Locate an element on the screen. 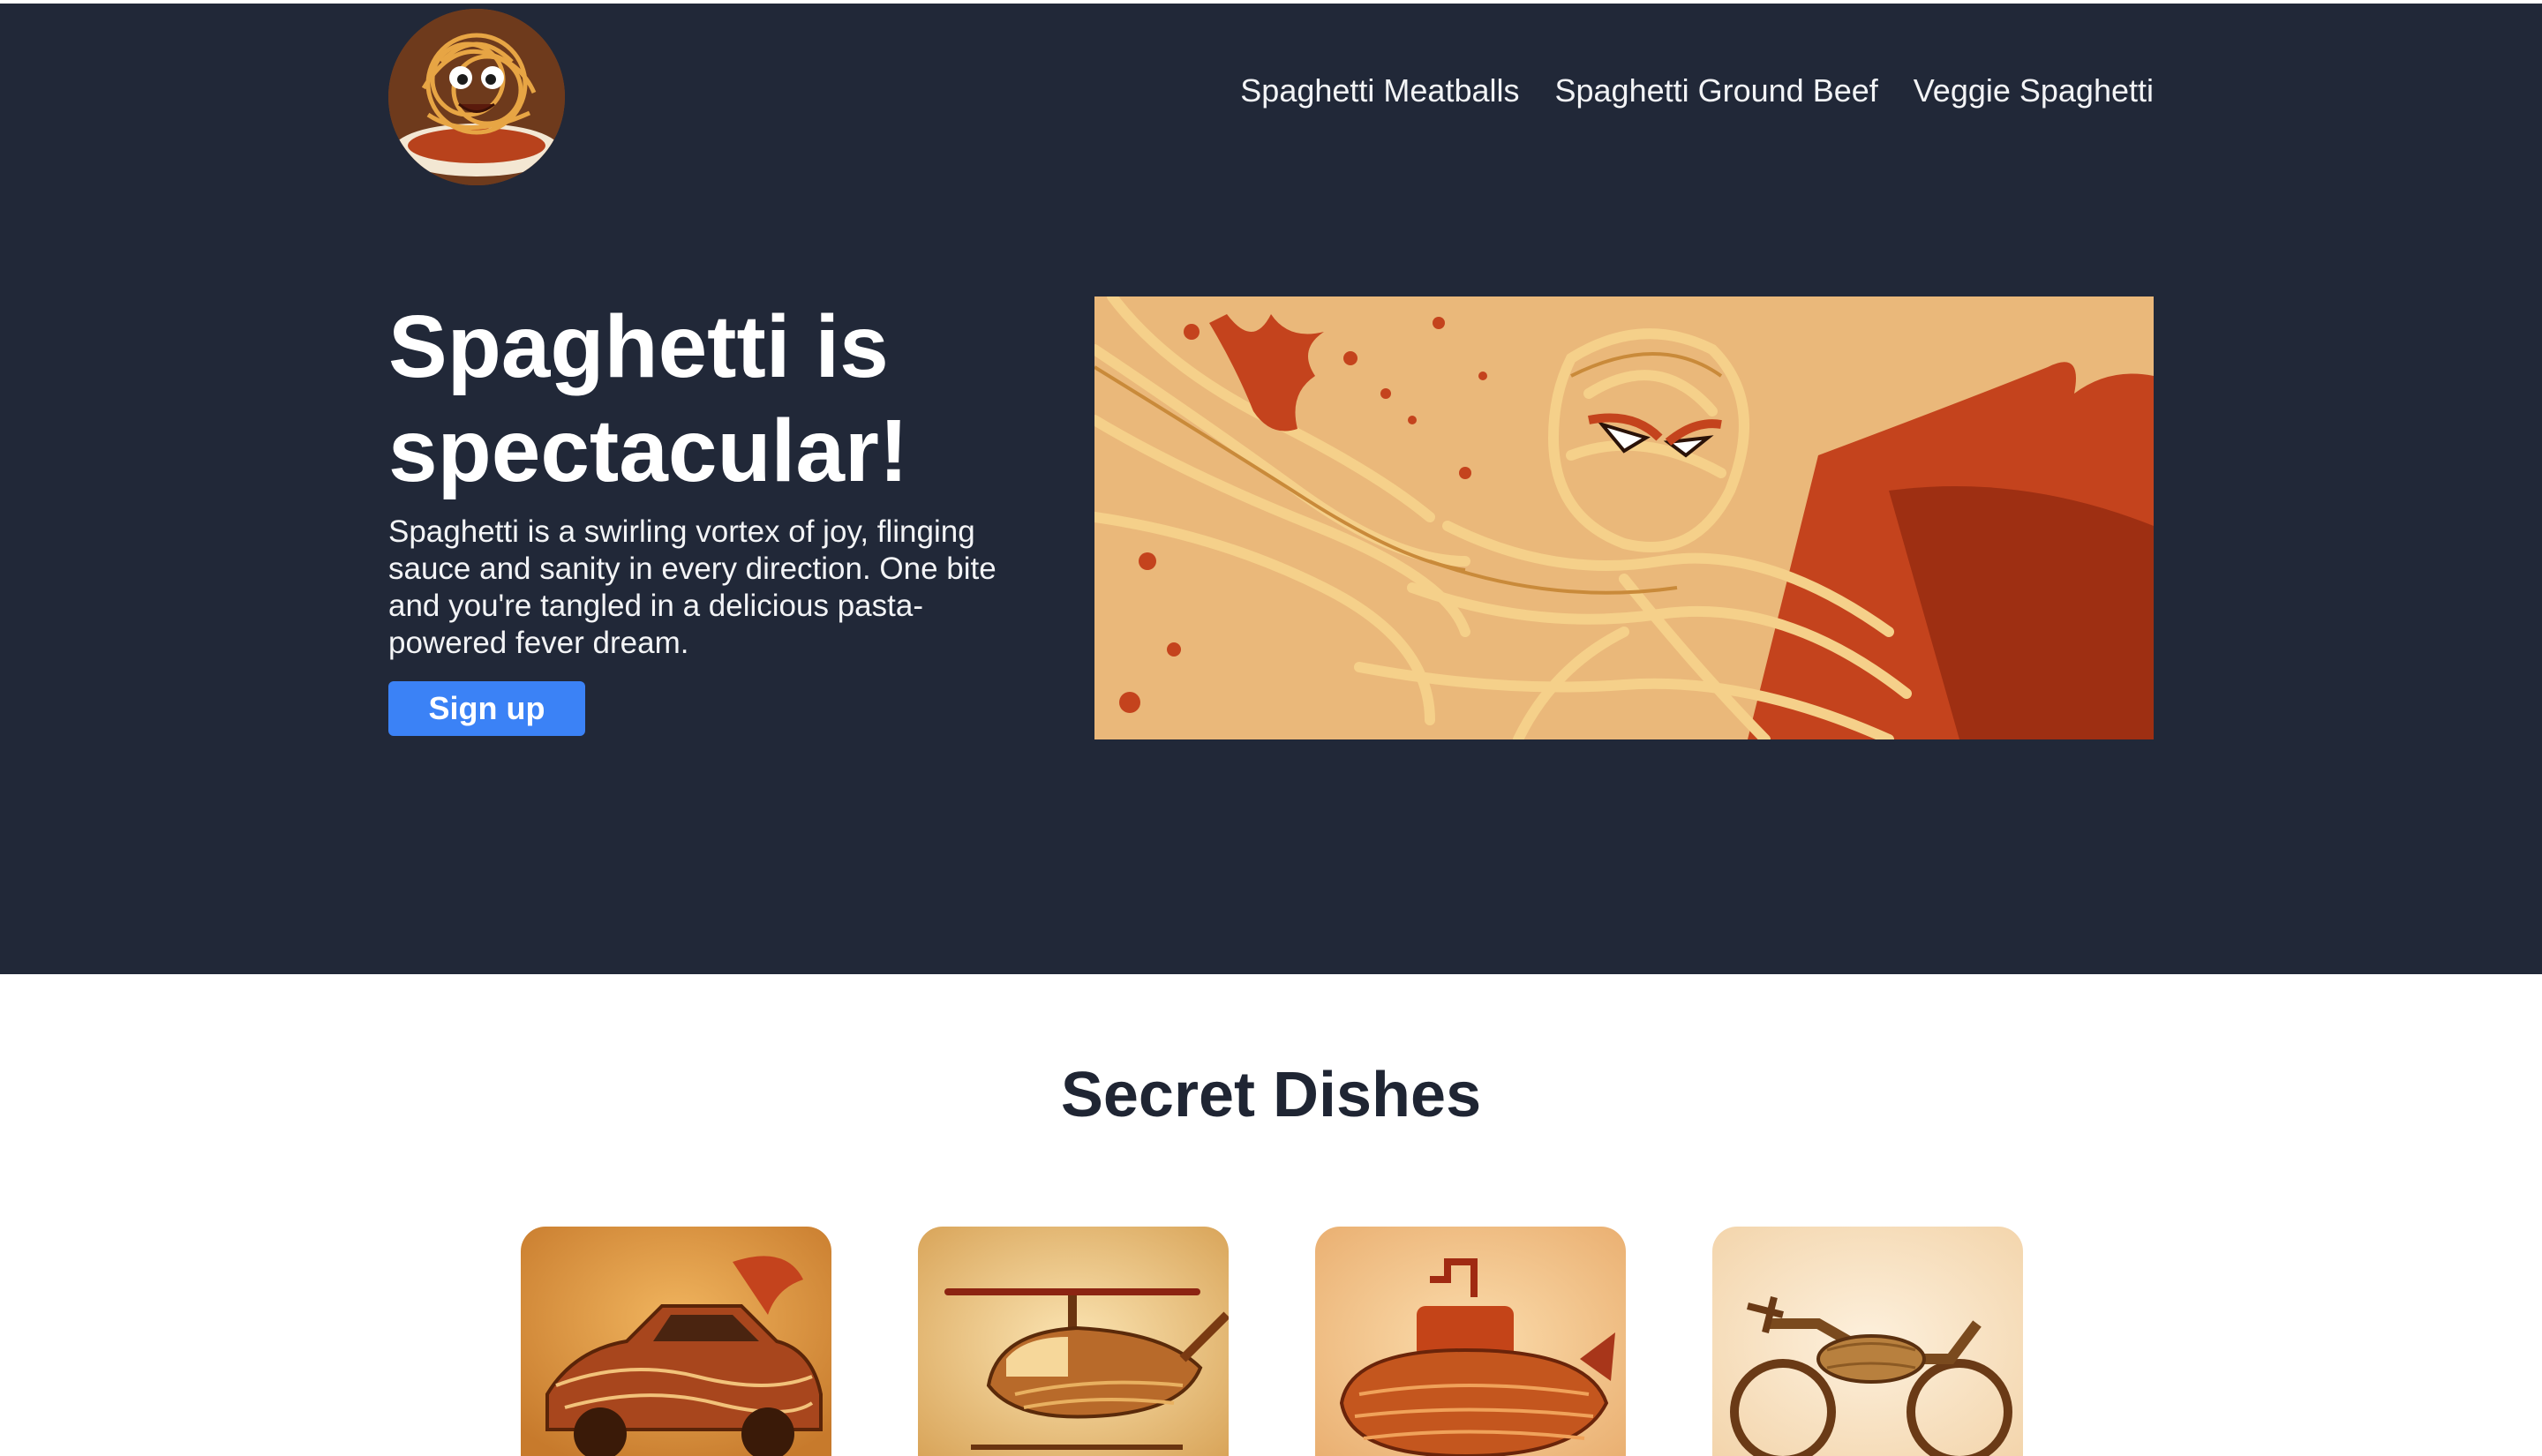 This screenshot has height=1456, width=2542. hero-title: Spaghetti is spectacular! is located at coordinates (648, 398).